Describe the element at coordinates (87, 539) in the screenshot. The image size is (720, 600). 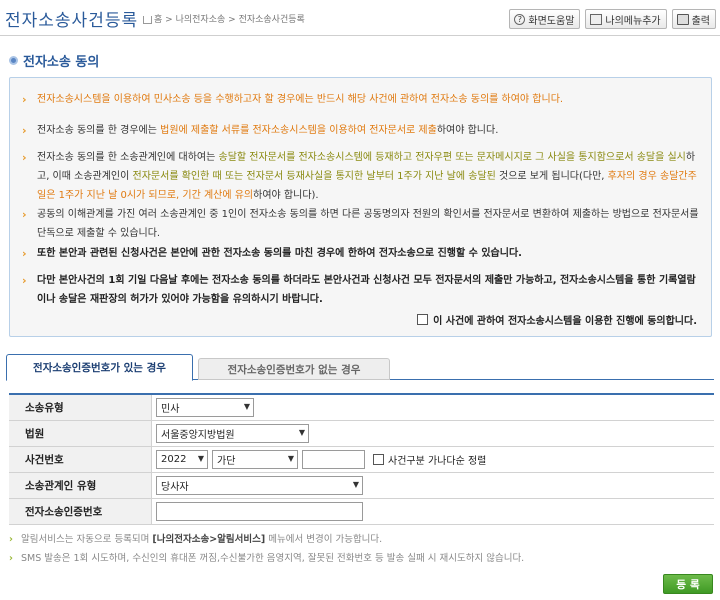
I see `footnote-text: 알림서비스는 자동으로 등록되며` at that location.